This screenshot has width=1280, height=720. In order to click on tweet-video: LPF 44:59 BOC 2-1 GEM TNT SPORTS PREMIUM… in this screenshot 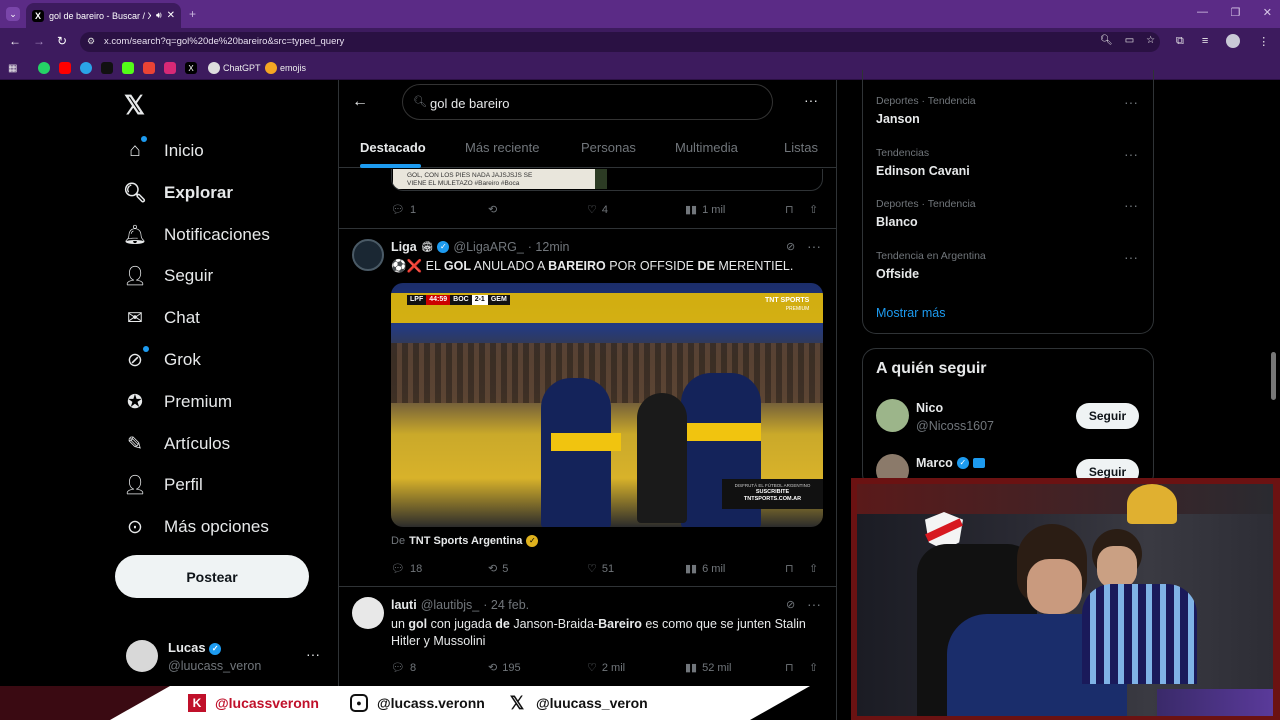, I will do `click(607, 405)`.